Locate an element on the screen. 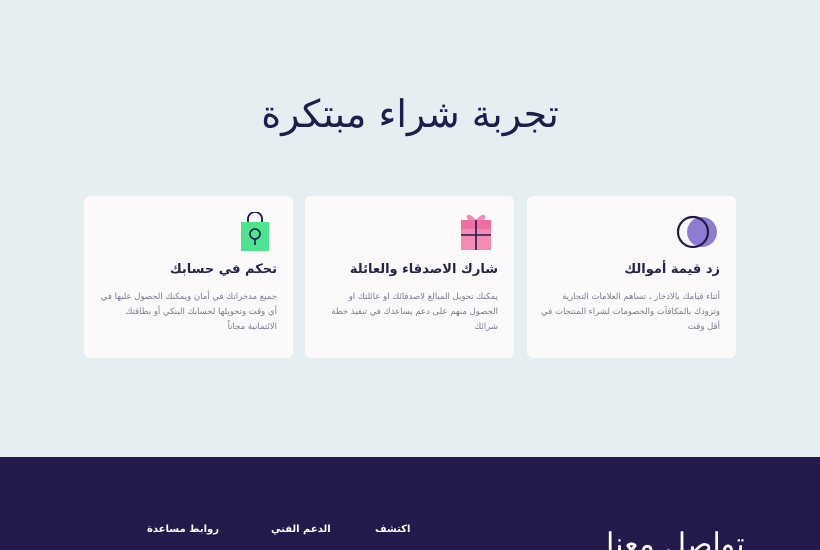 Image resolution: width=820 pixels, height=550 pixels. card-title: تحكم في حسابك is located at coordinates (223, 269).